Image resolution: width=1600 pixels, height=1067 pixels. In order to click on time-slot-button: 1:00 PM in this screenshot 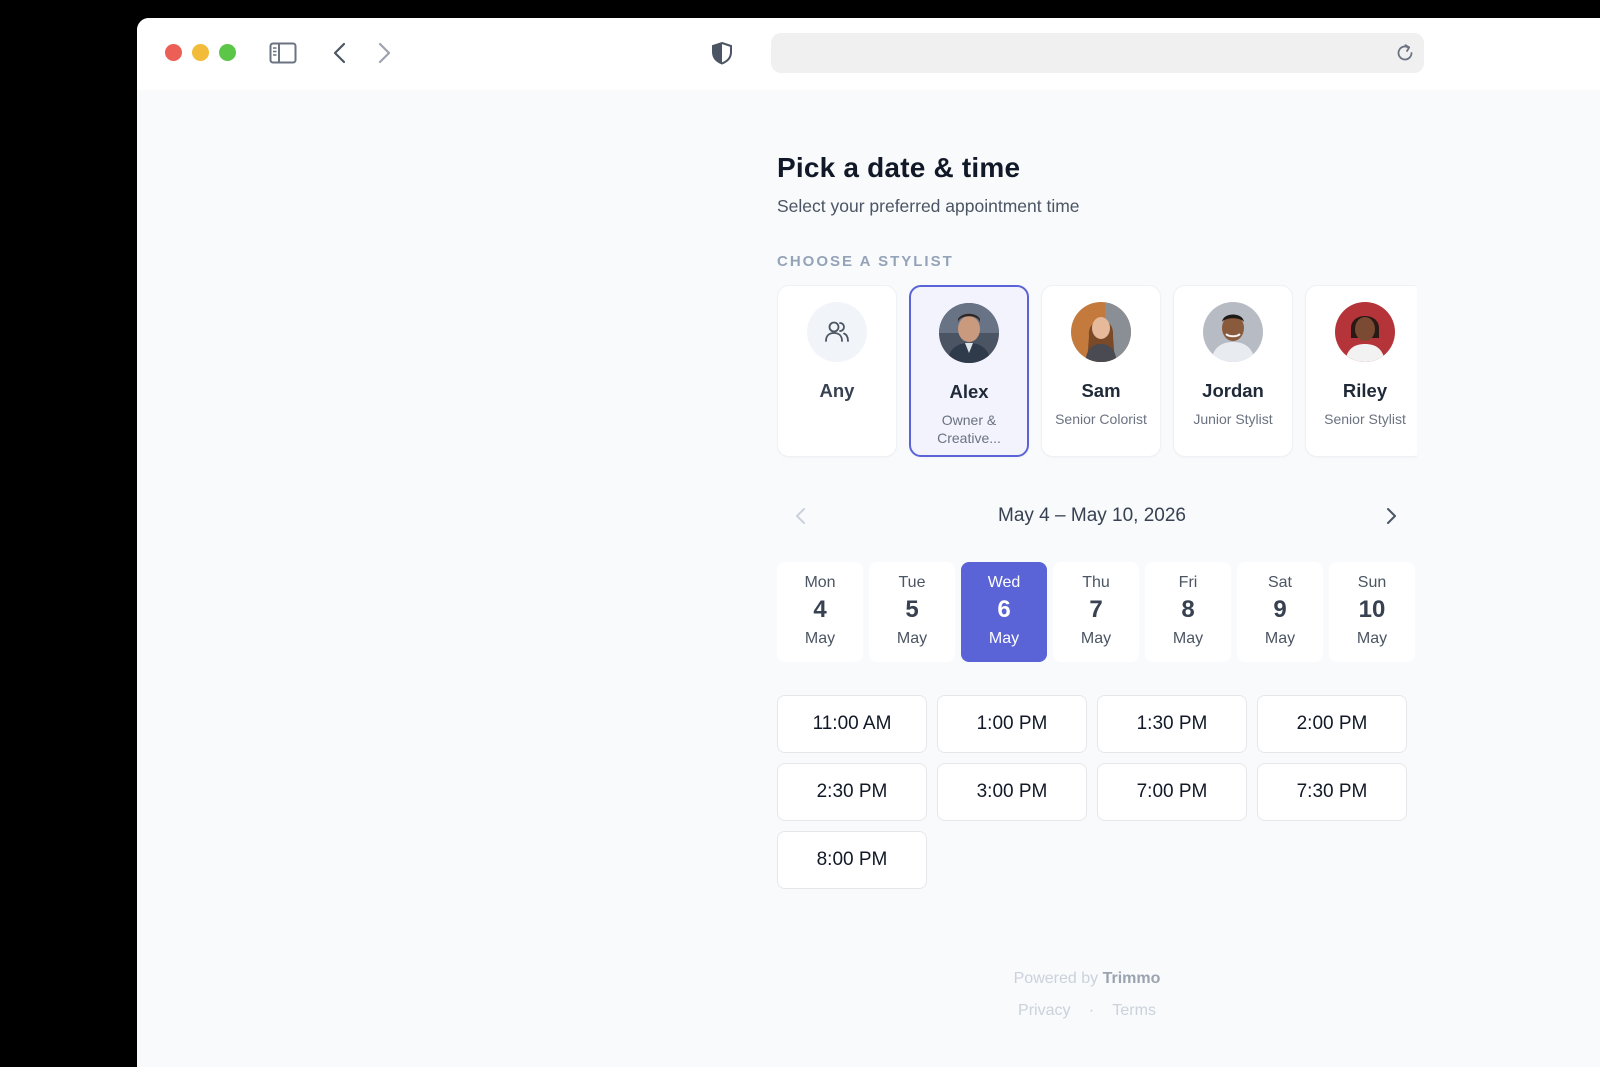, I will do `click(1012, 724)`.